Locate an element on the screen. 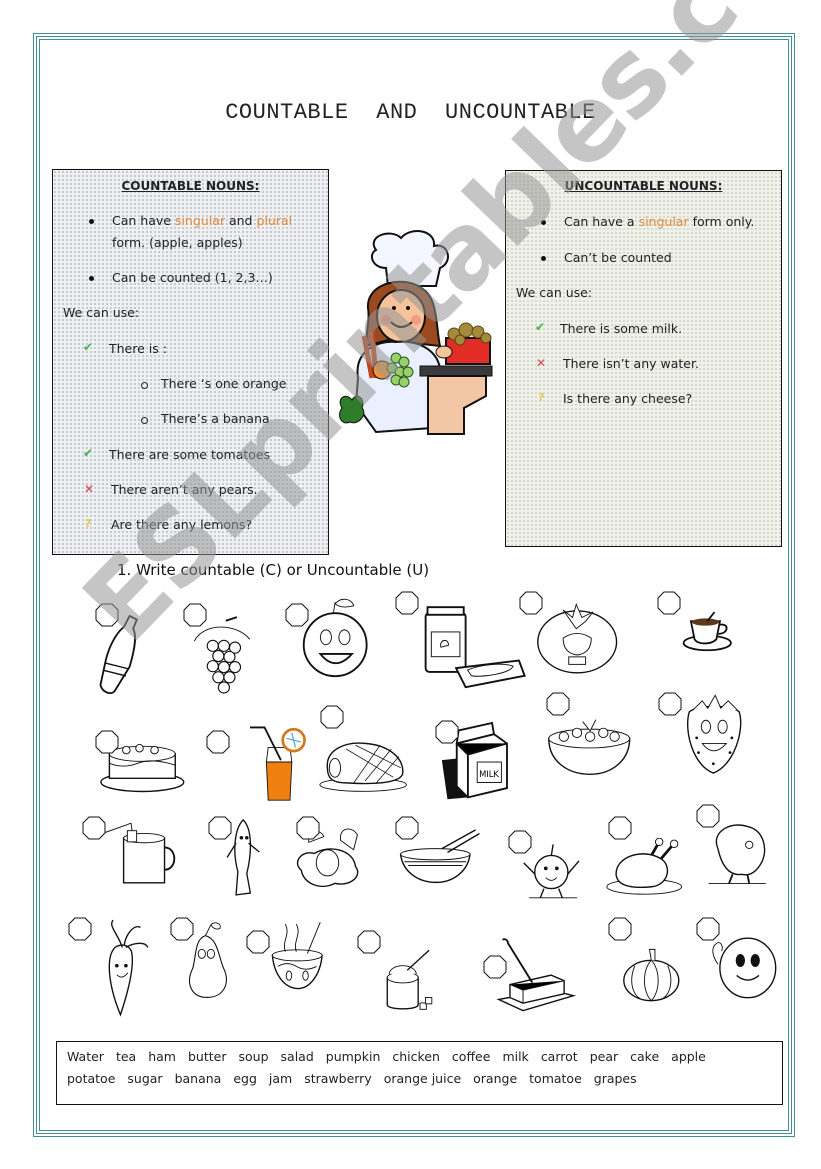 The width and height of the screenshot is (821, 1169). word-bank-item: orange is located at coordinates (495, 1078).